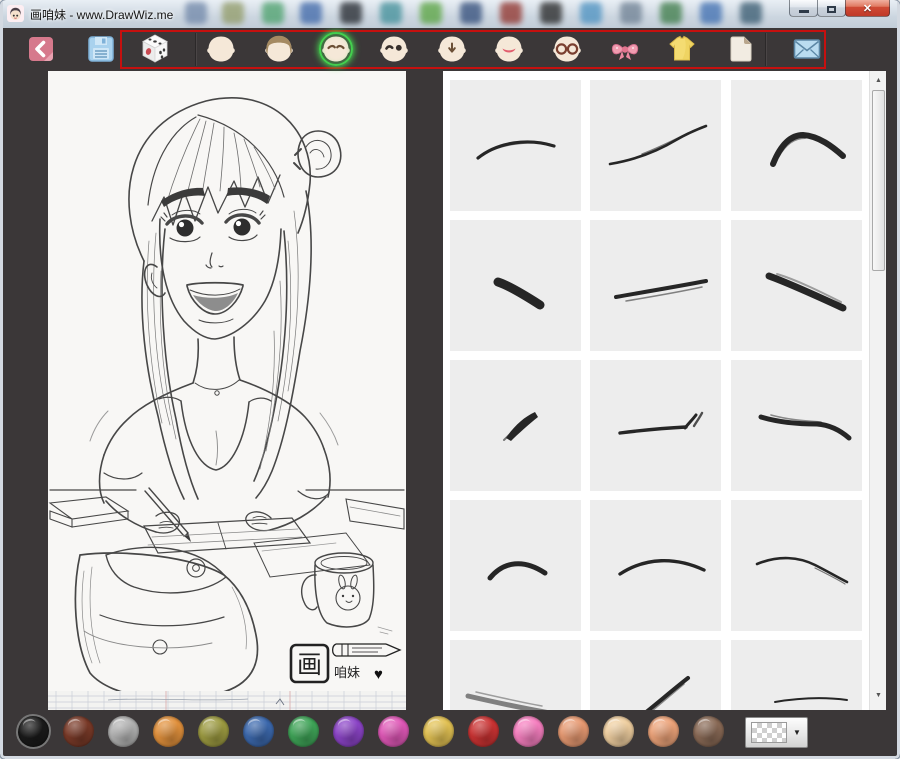 The image size is (900, 759). What do you see at coordinates (336, 49) in the screenshot?
I see `eyebrows-button` at bounding box center [336, 49].